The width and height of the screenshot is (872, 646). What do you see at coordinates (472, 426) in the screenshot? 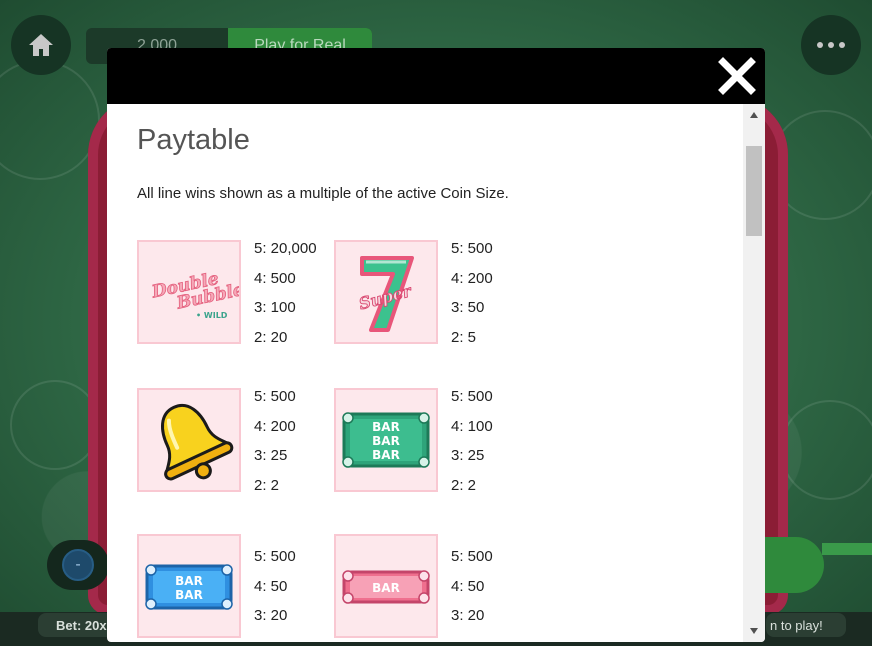
I see `payout-line: 4: 100` at bounding box center [472, 426].